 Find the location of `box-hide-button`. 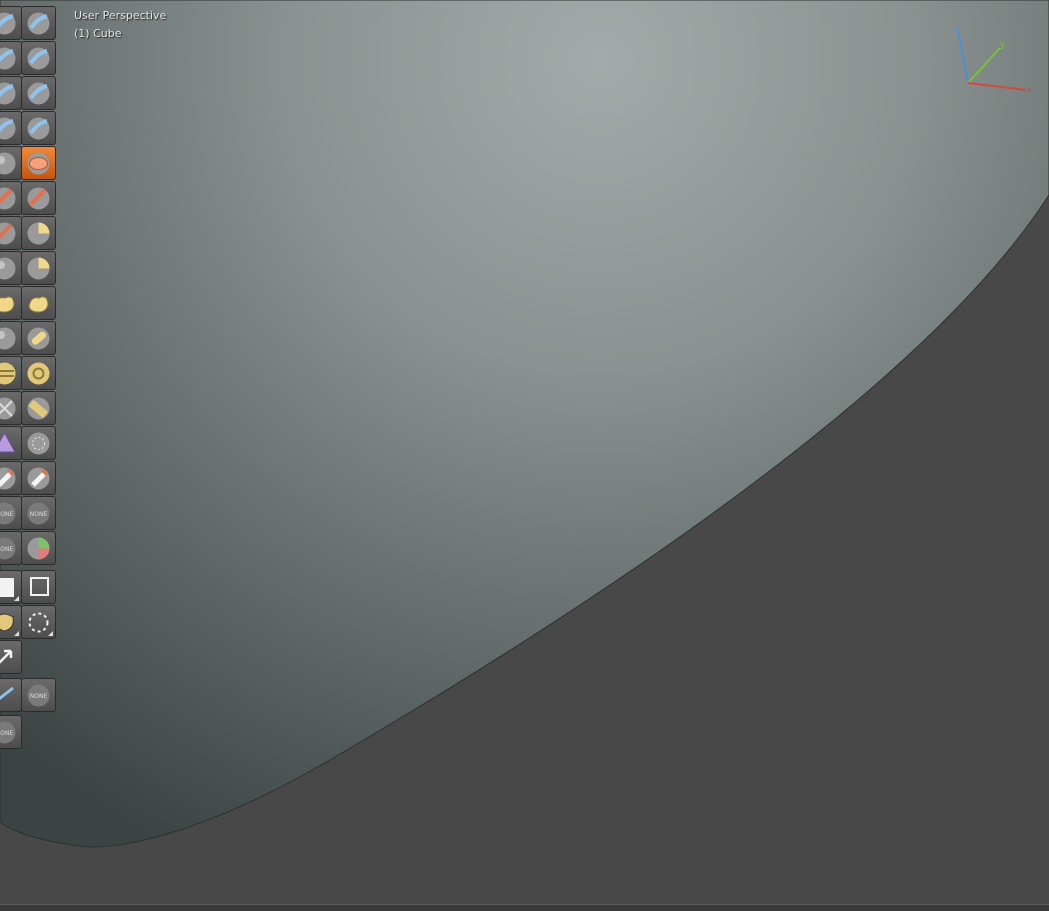

box-hide-button is located at coordinates (38, 478).